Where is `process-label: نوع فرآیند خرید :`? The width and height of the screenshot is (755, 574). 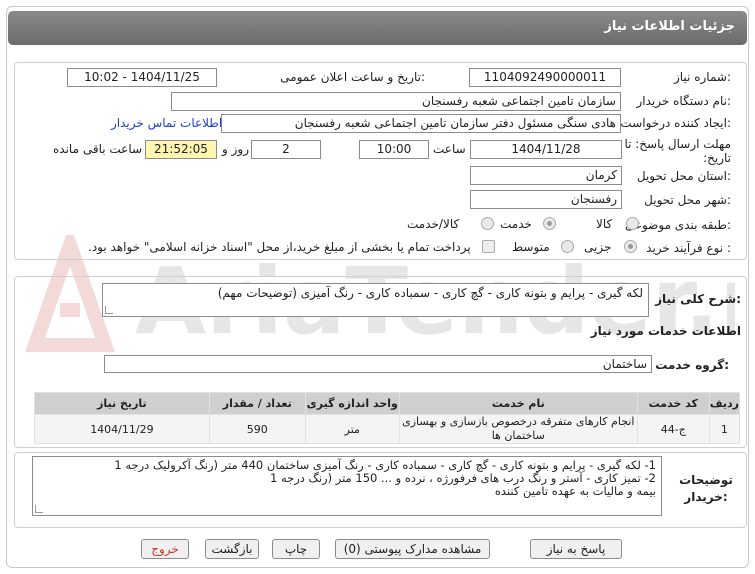
process-label: نوع فرآیند خرید : is located at coordinates (688, 248).